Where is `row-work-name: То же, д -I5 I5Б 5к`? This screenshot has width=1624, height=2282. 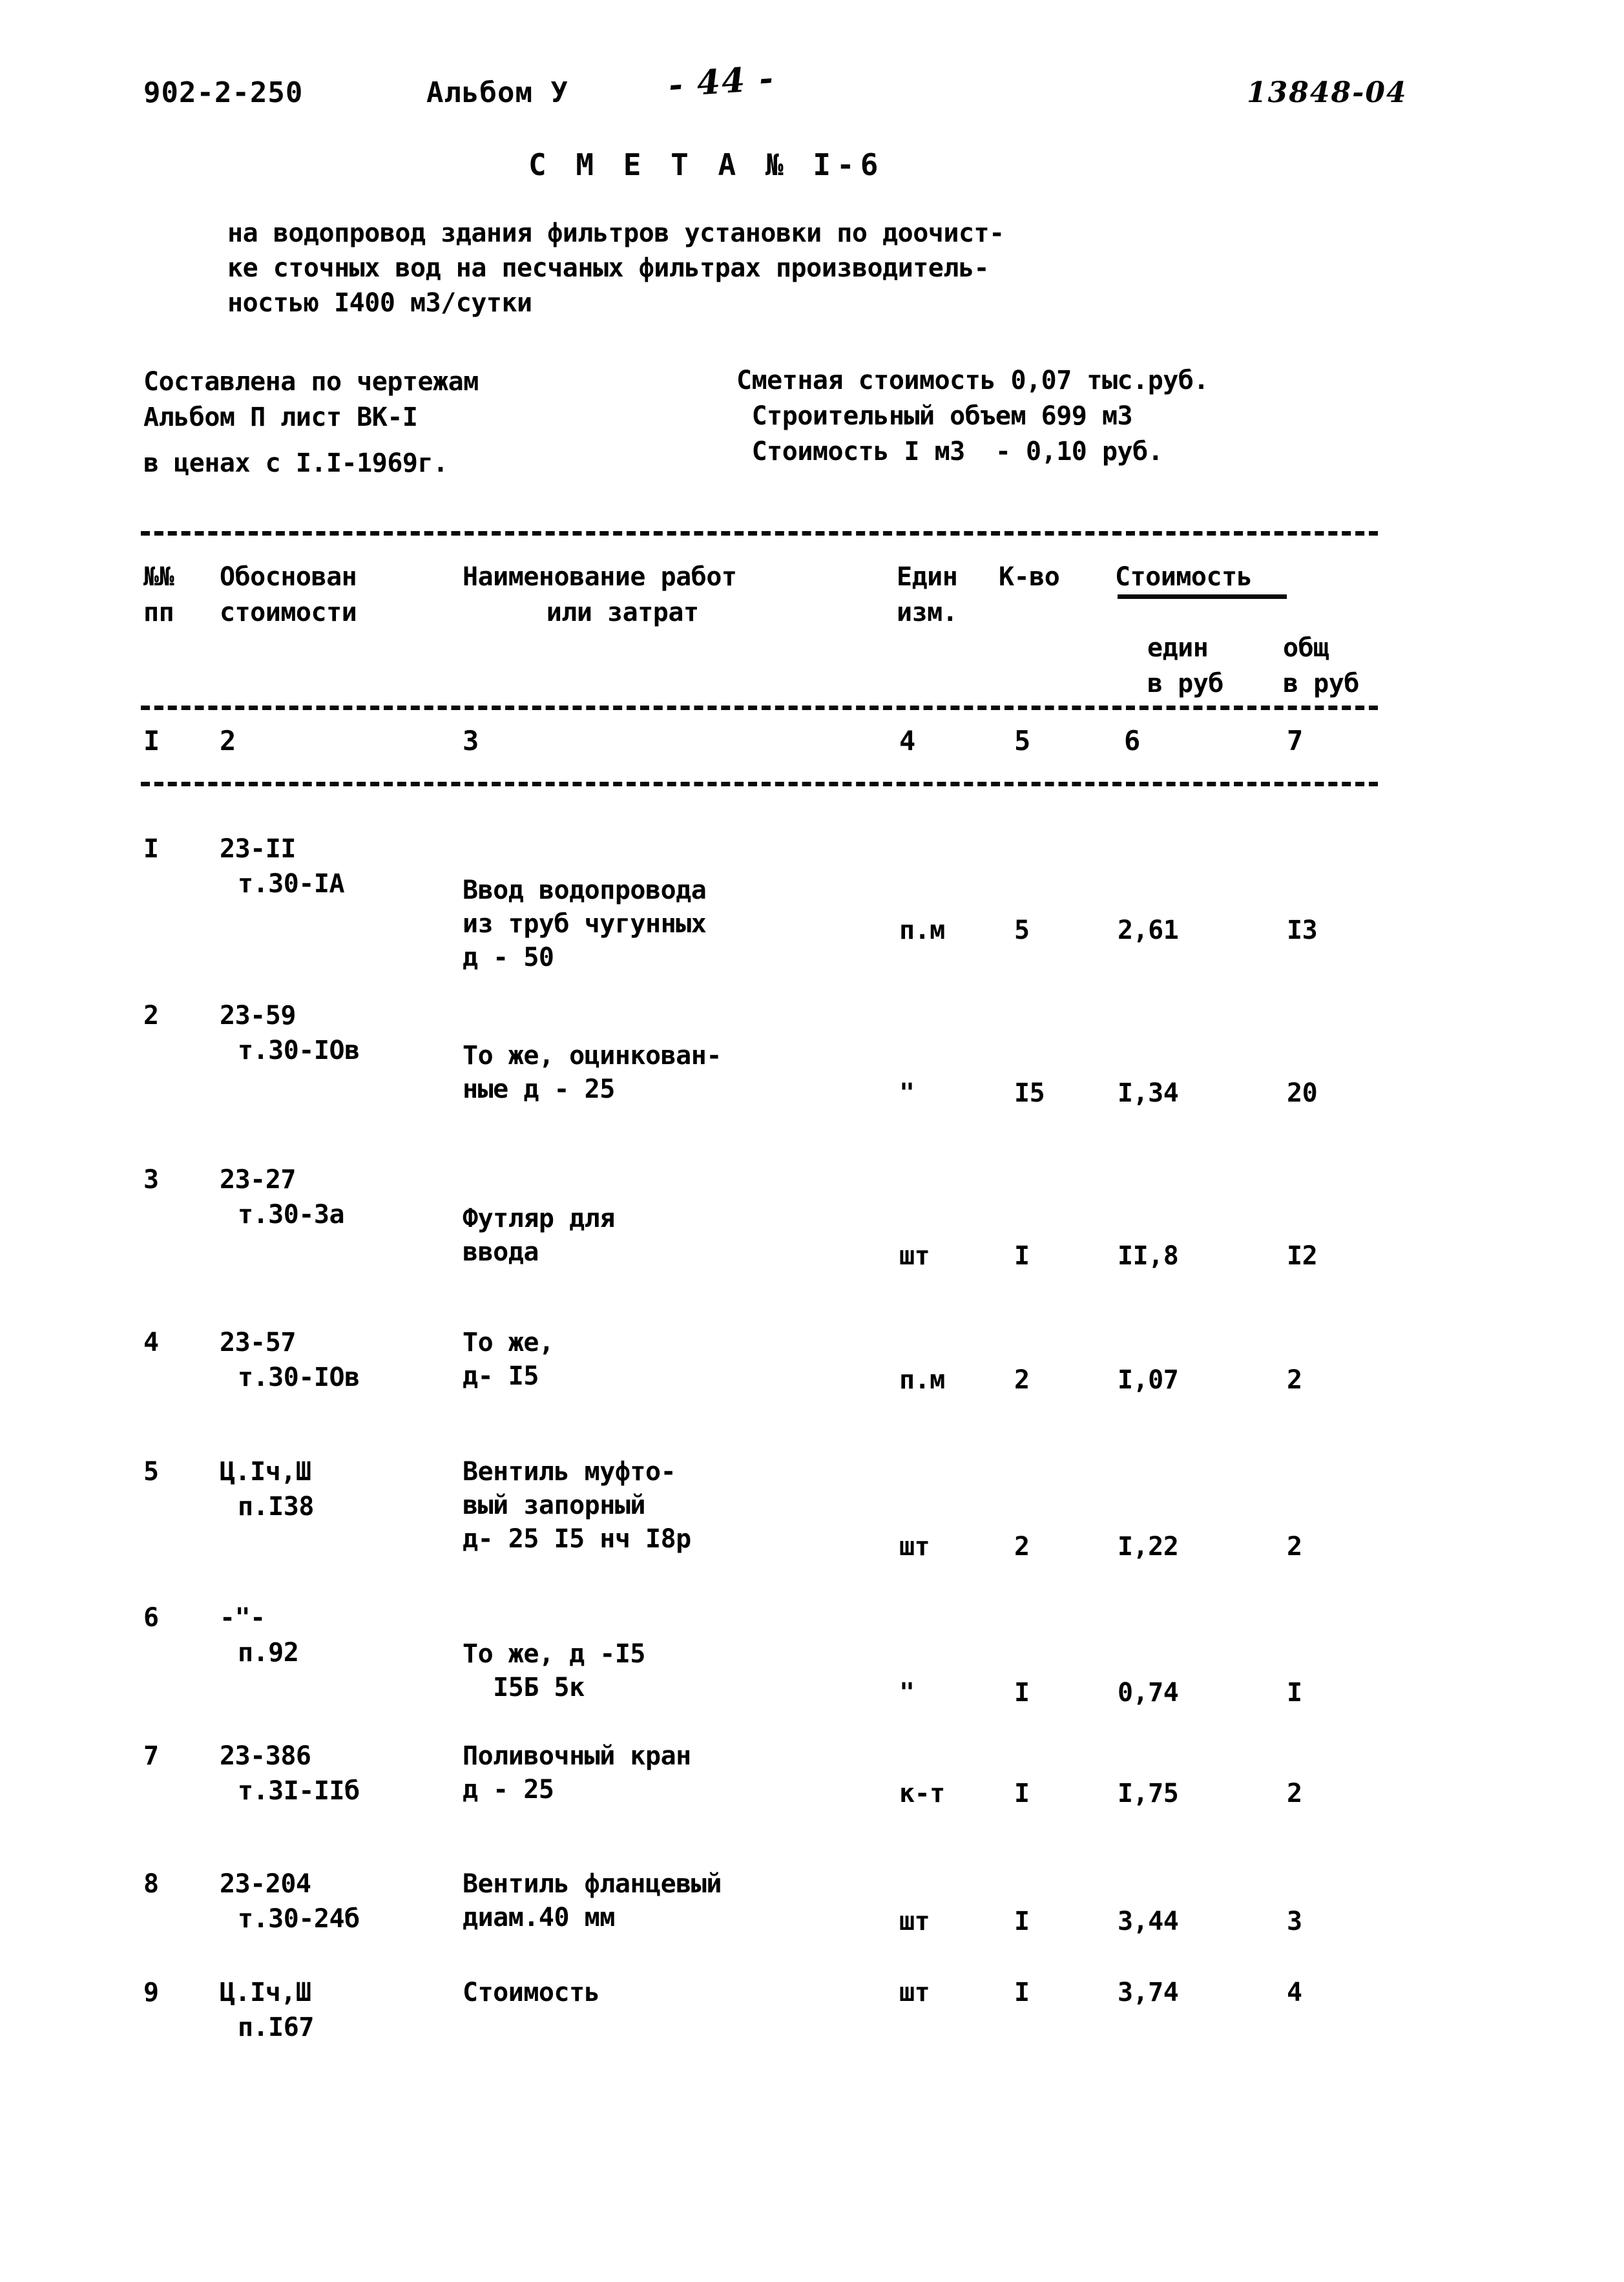 row-work-name: То же, д -I5 I5Б 5к is located at coordinates (554, 1670).